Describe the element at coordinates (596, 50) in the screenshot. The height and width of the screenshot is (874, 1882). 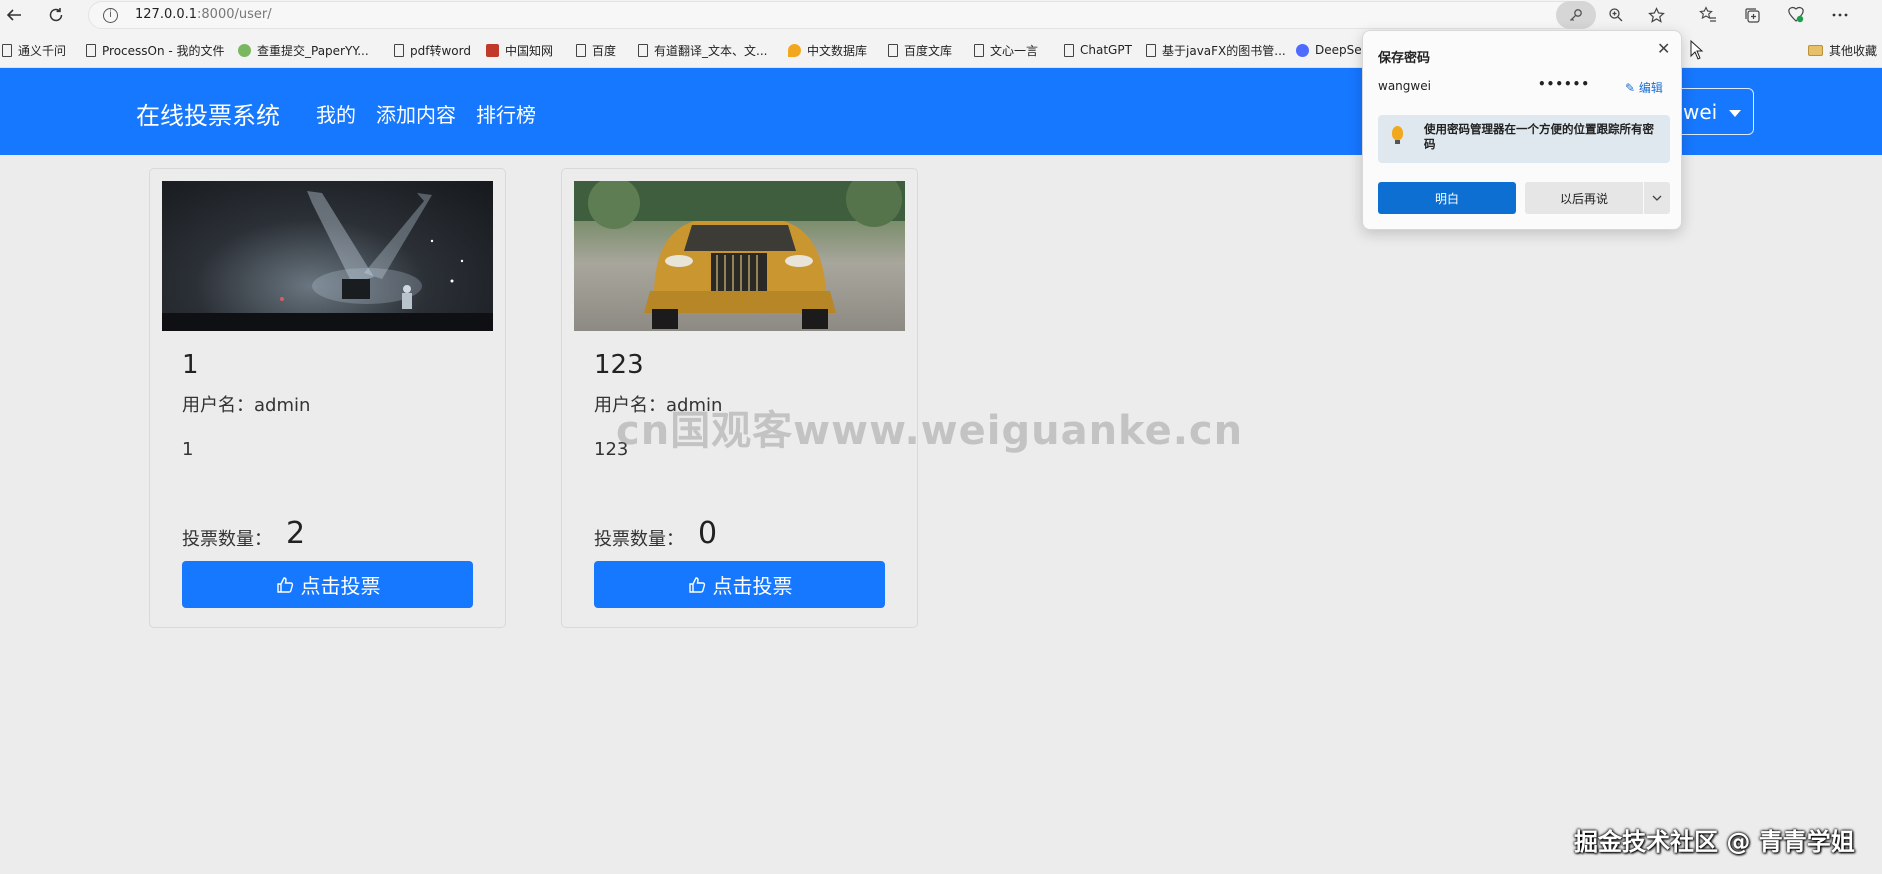
I see `bookmark-item: 百度` at that location.